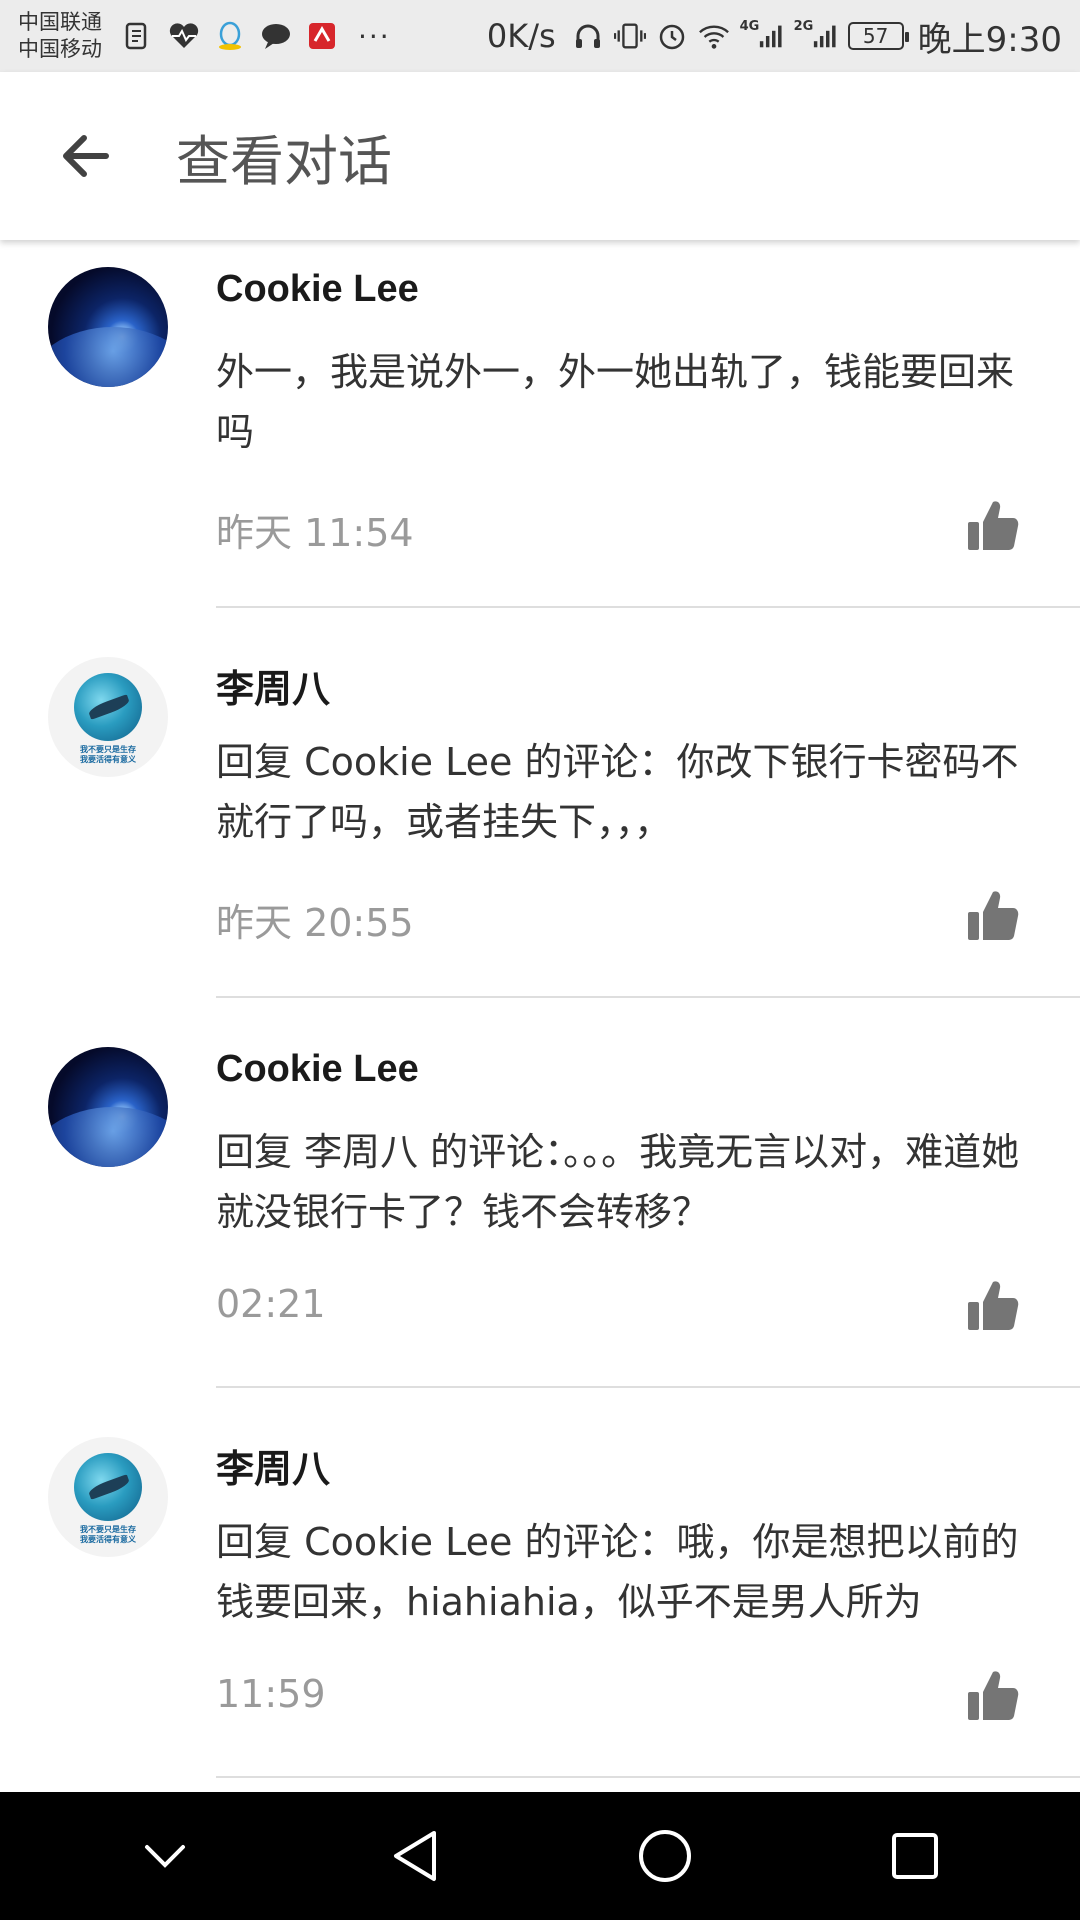 The image size is (1080, 1920). I want to click on carrier-unicom: 中国联通, so click(60, 22).